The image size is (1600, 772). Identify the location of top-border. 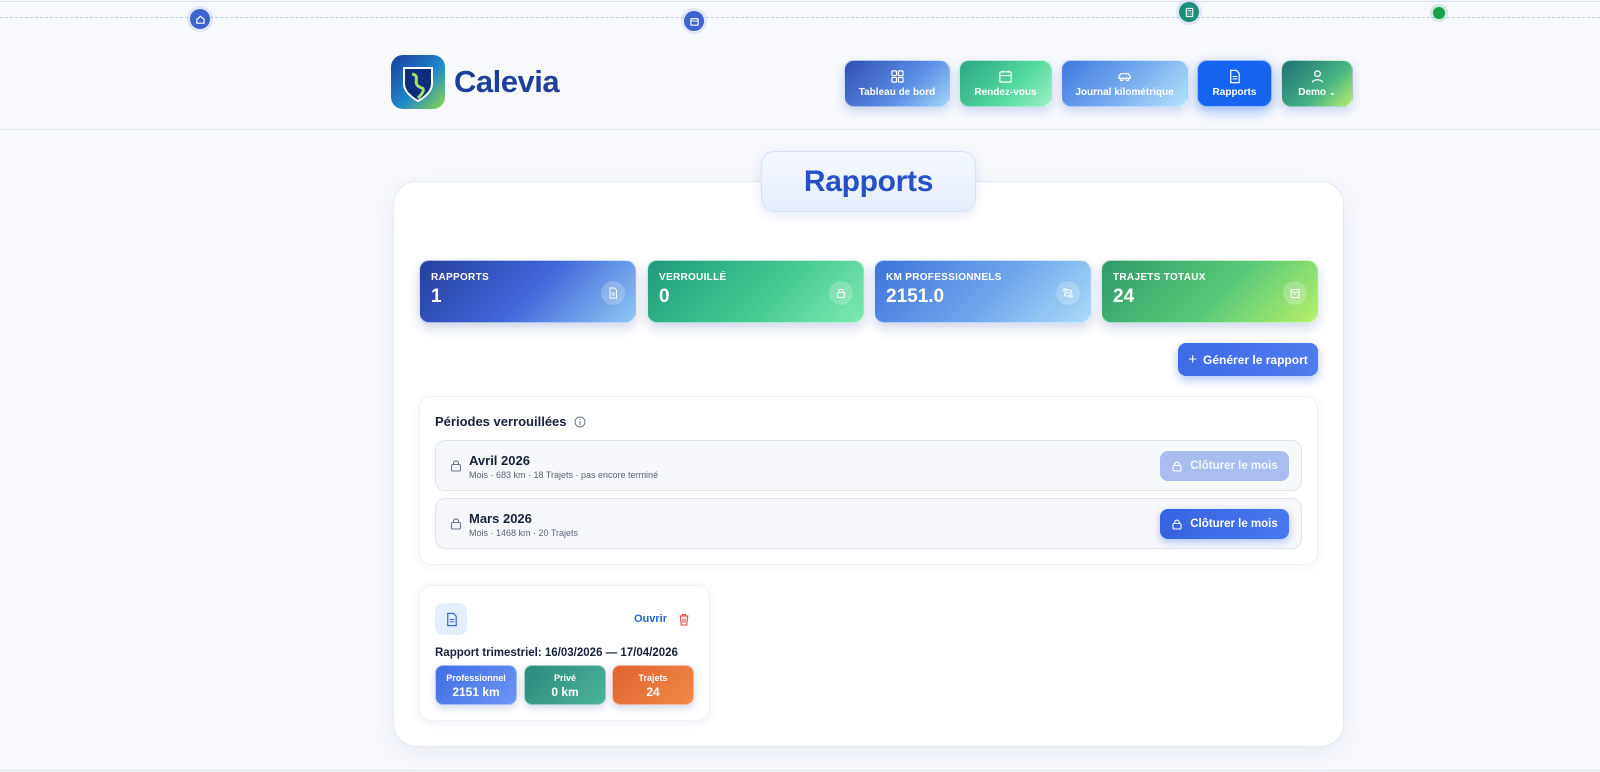
(800, 1).